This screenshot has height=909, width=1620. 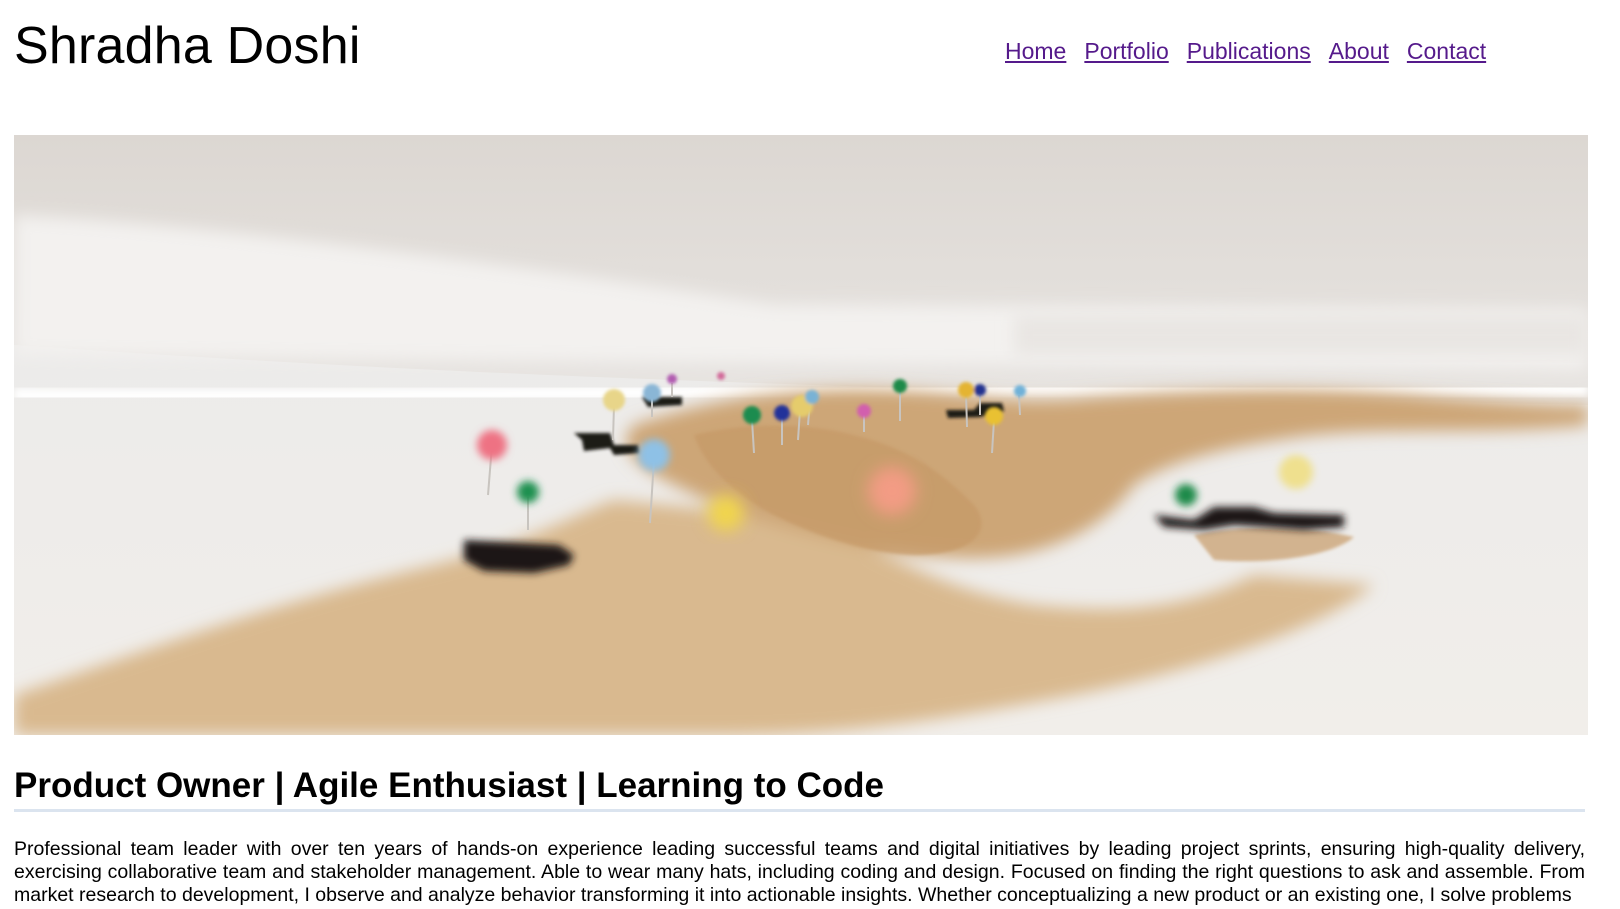 I want to click on main-nav: Home Portfolio Publications About Contact, so click(x=1254, y=51).